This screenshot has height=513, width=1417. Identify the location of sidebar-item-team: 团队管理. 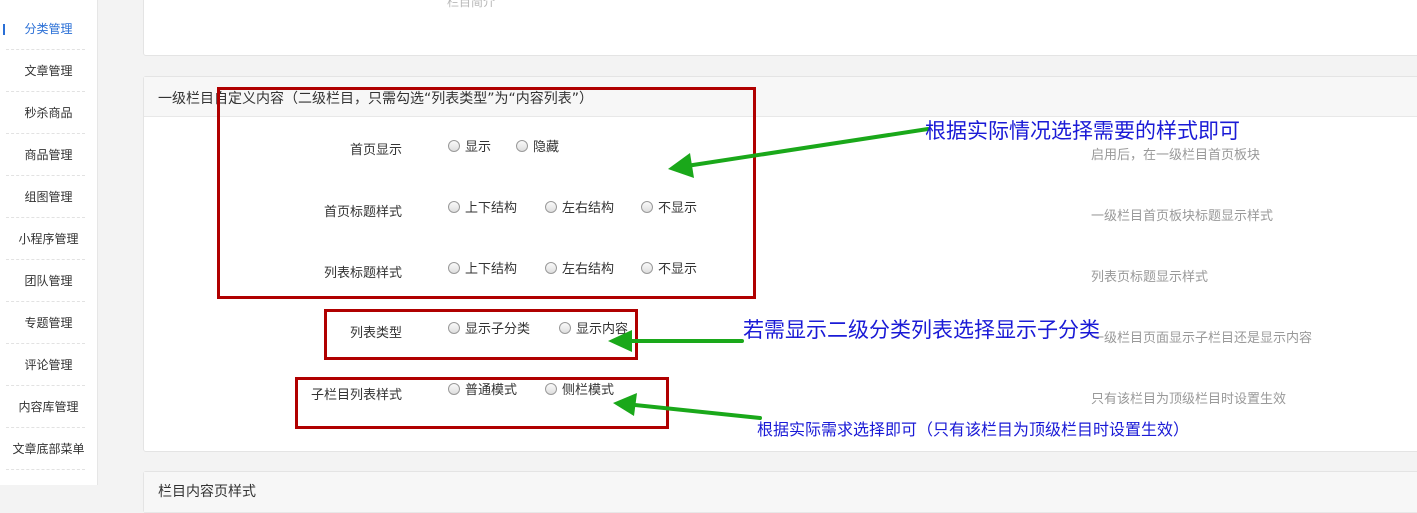
(48, 281).